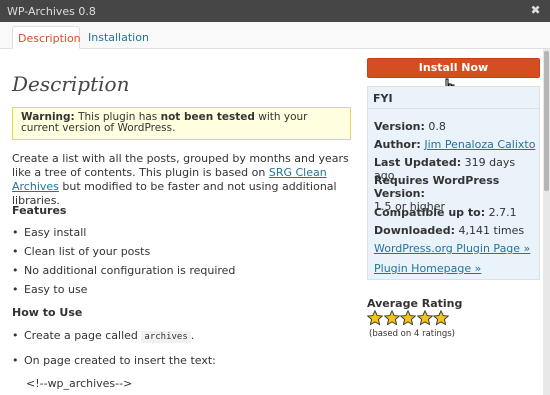  Describe the element at coordinates (79, 383) in the screenshot. I see `code-sample: <!--wp_archives-->` at that location.